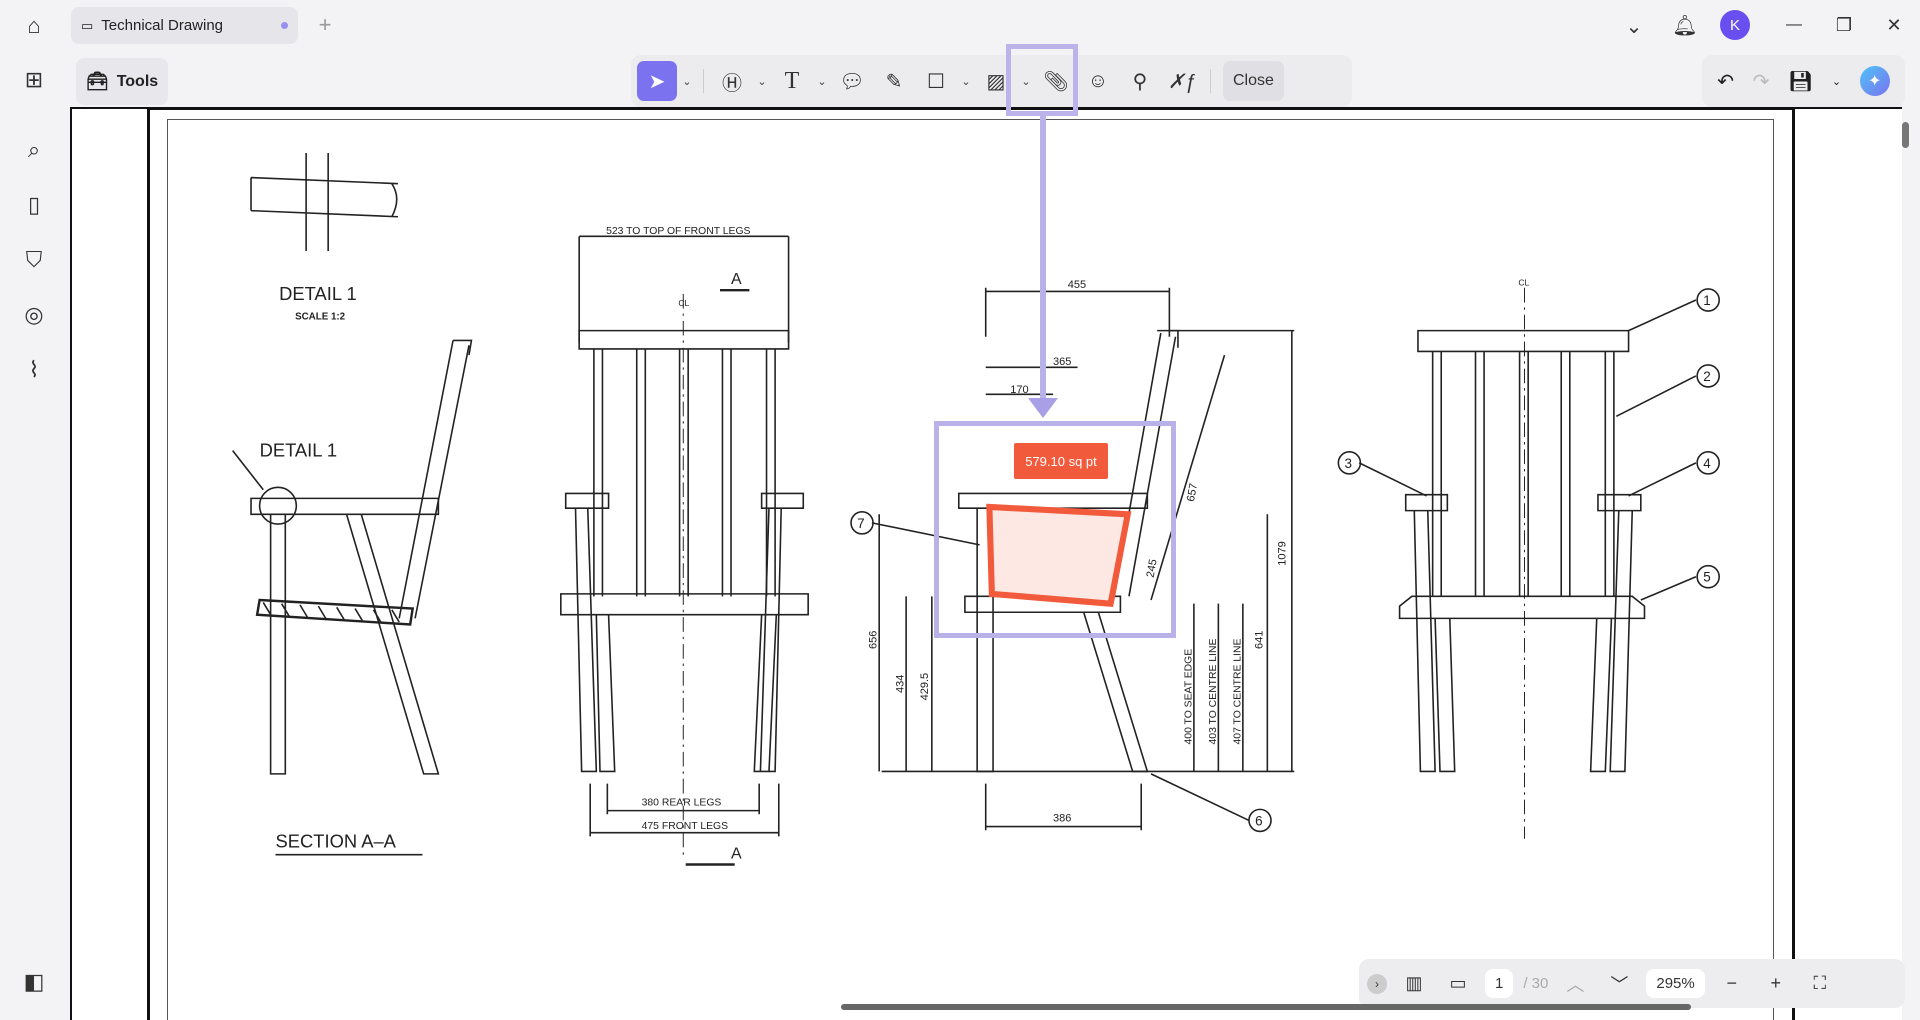  What do you see at coordinates (34, 370) in the screenshot?
I see `attachment-icon: ⌇` at bounding box center [34, 370].